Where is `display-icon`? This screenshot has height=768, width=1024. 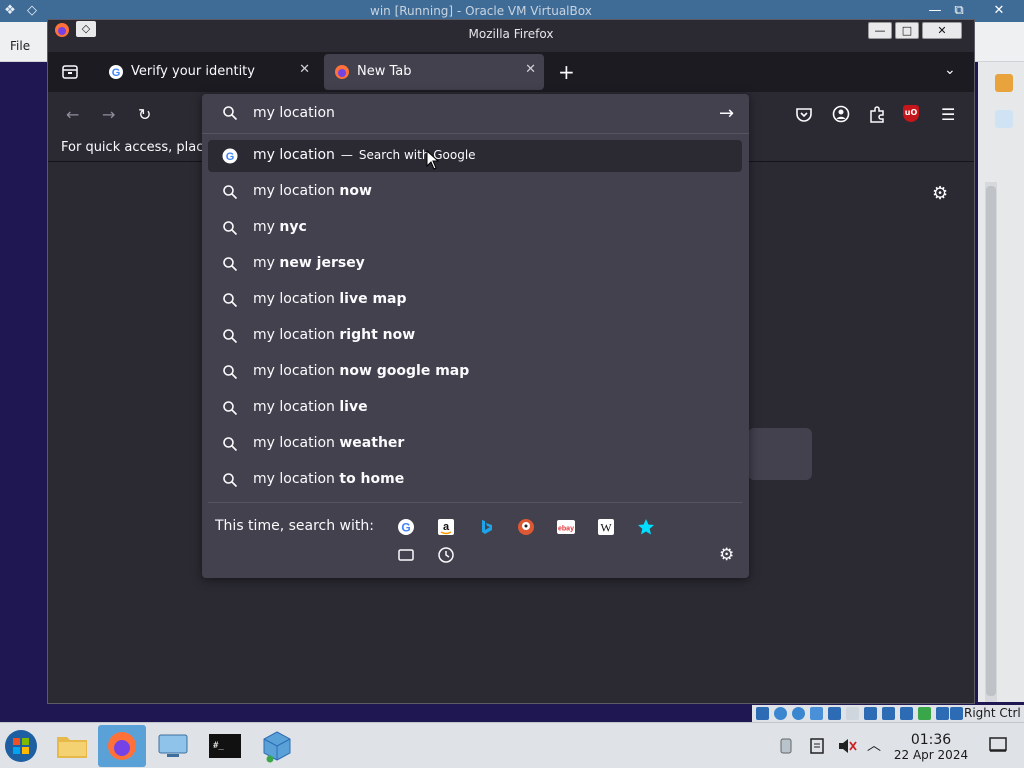
display-icon is located at coordinates (870, 713).